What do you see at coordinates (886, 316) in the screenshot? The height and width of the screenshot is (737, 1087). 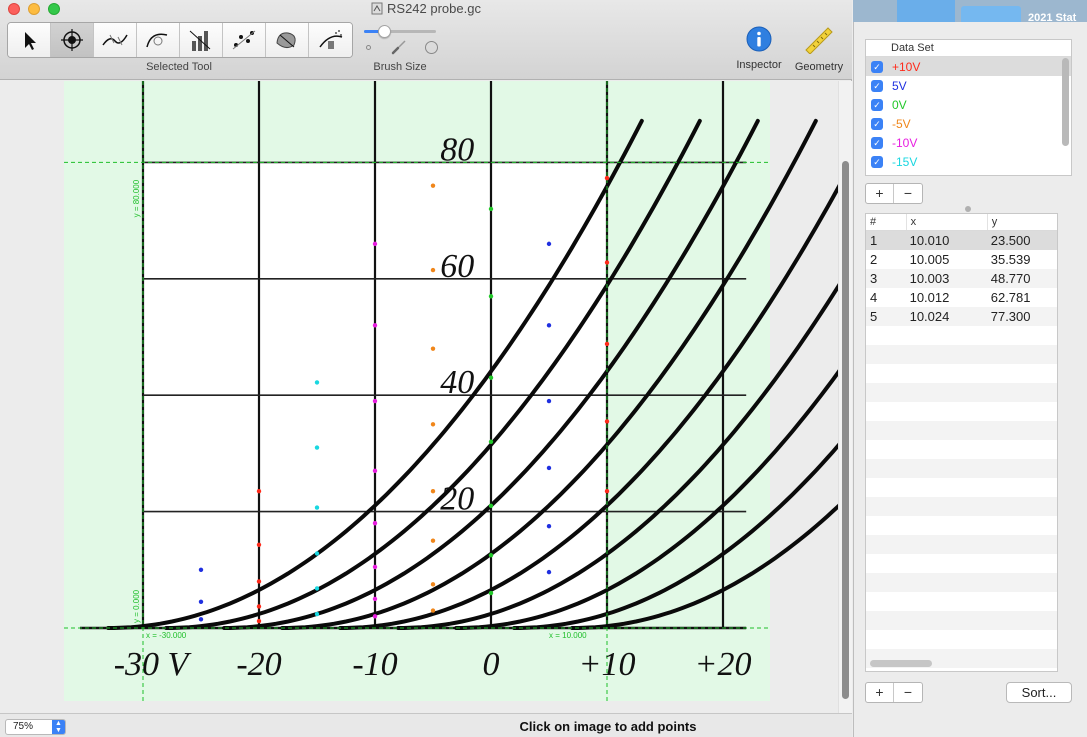 I see `point-index-cell: 5` at bounding box center [886, 316].